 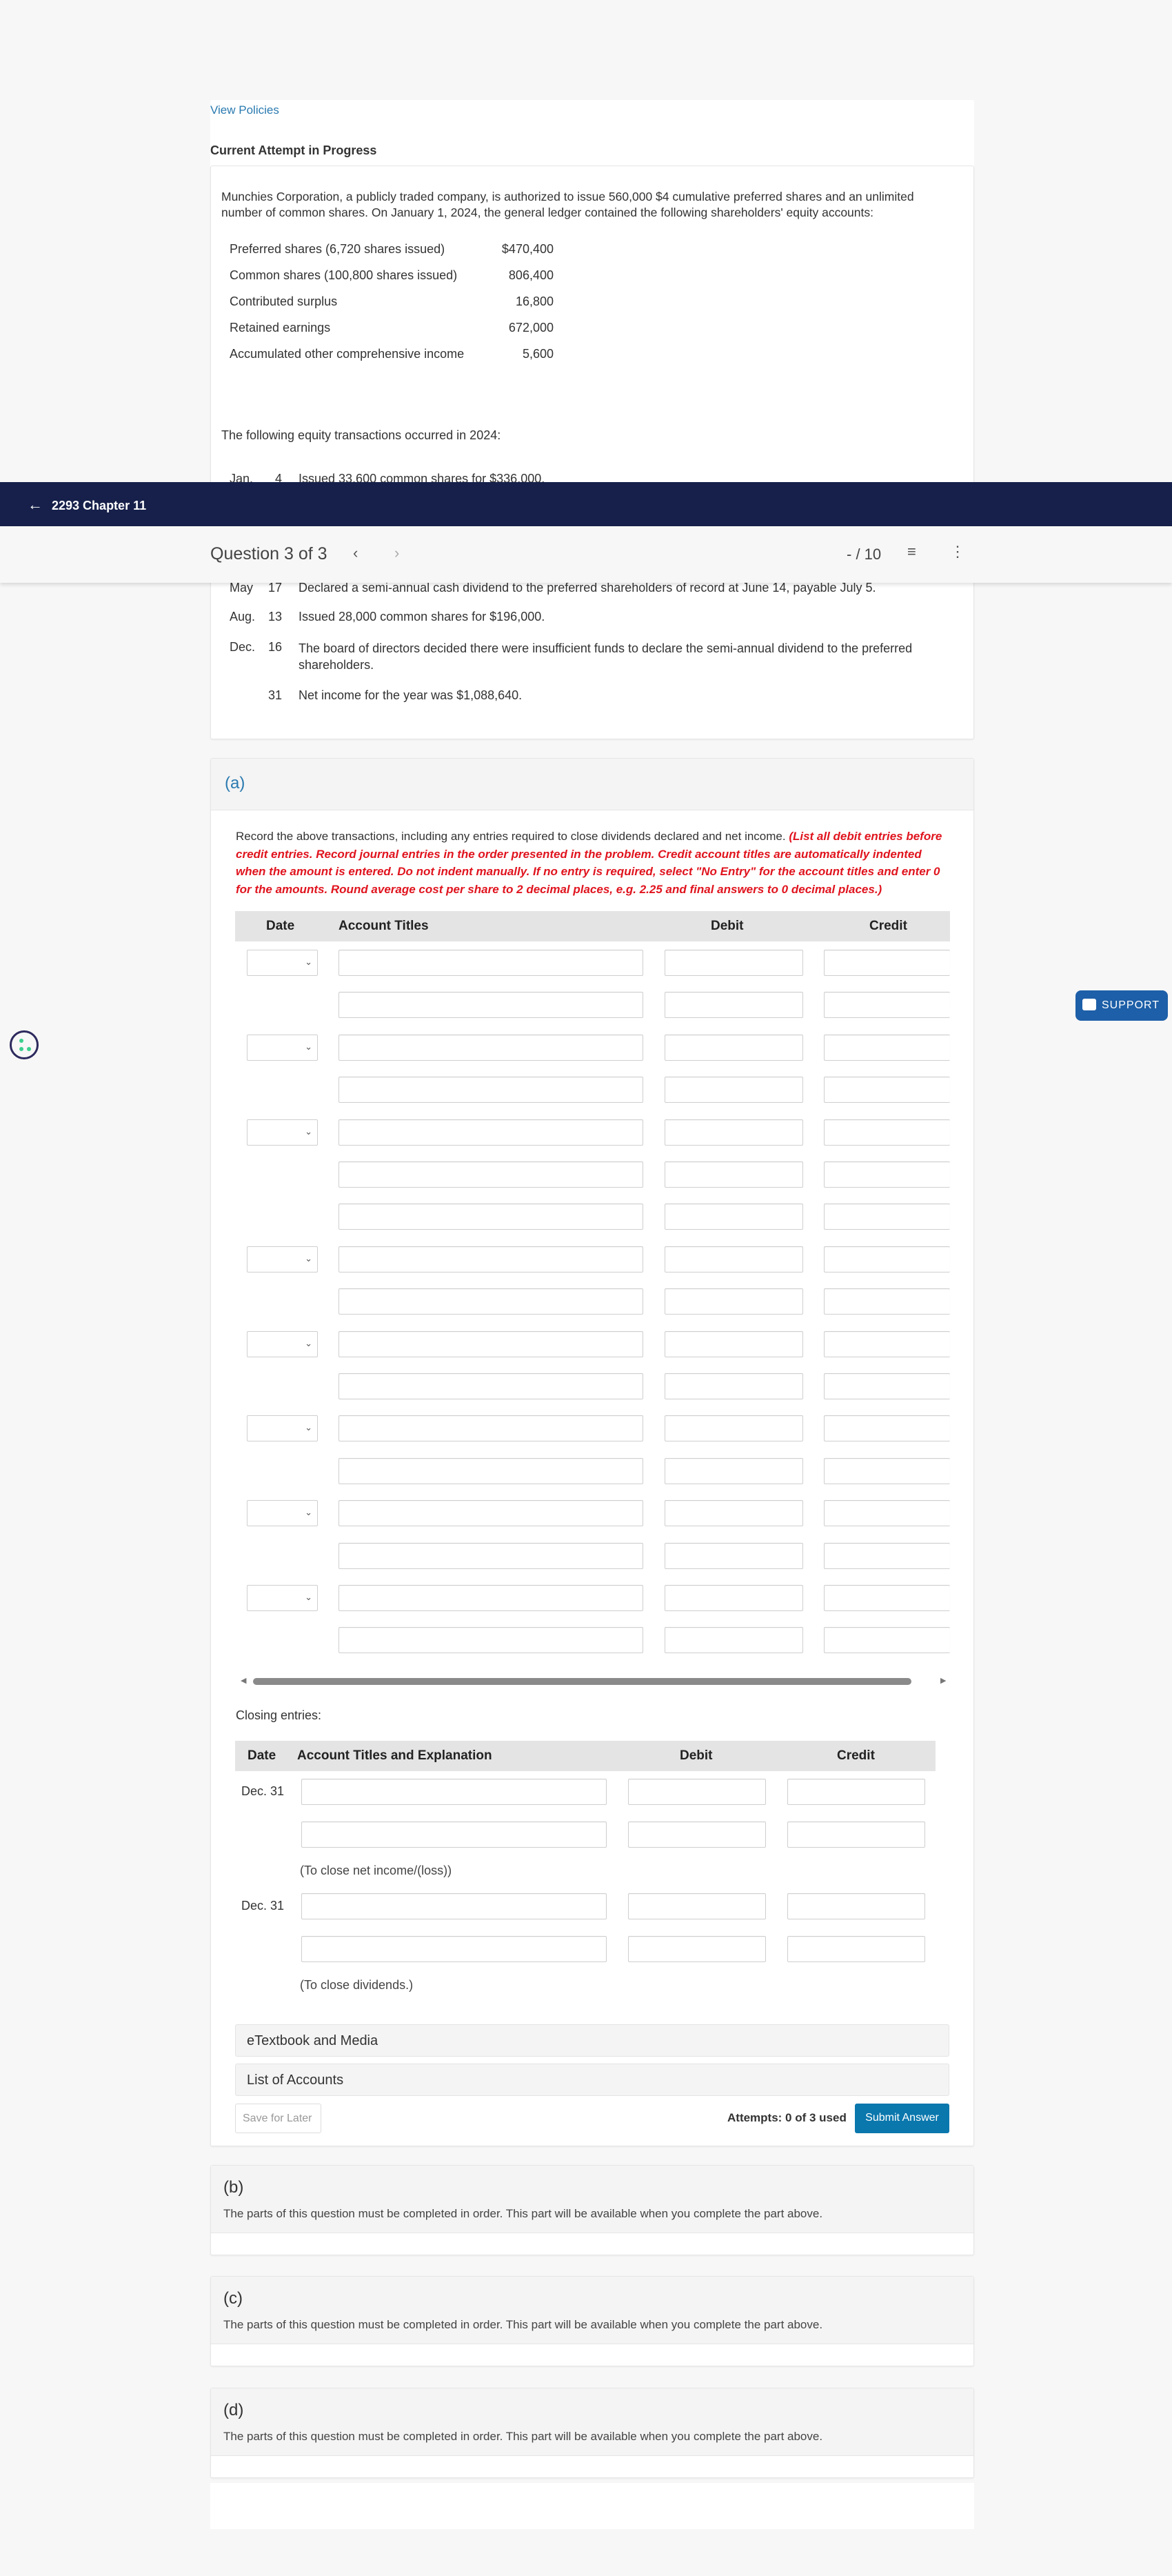 I want to click on horizontal-scrollbar: ◀ ▶, so click(x=593, y=1682).